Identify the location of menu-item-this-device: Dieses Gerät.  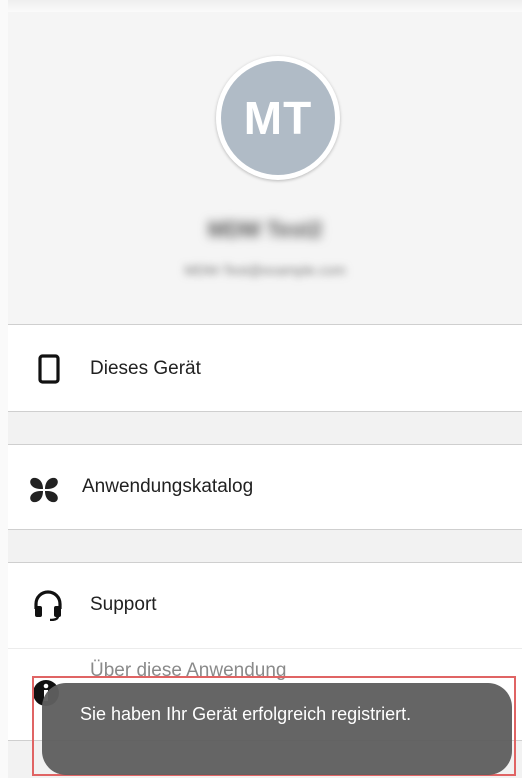
(265, 369).